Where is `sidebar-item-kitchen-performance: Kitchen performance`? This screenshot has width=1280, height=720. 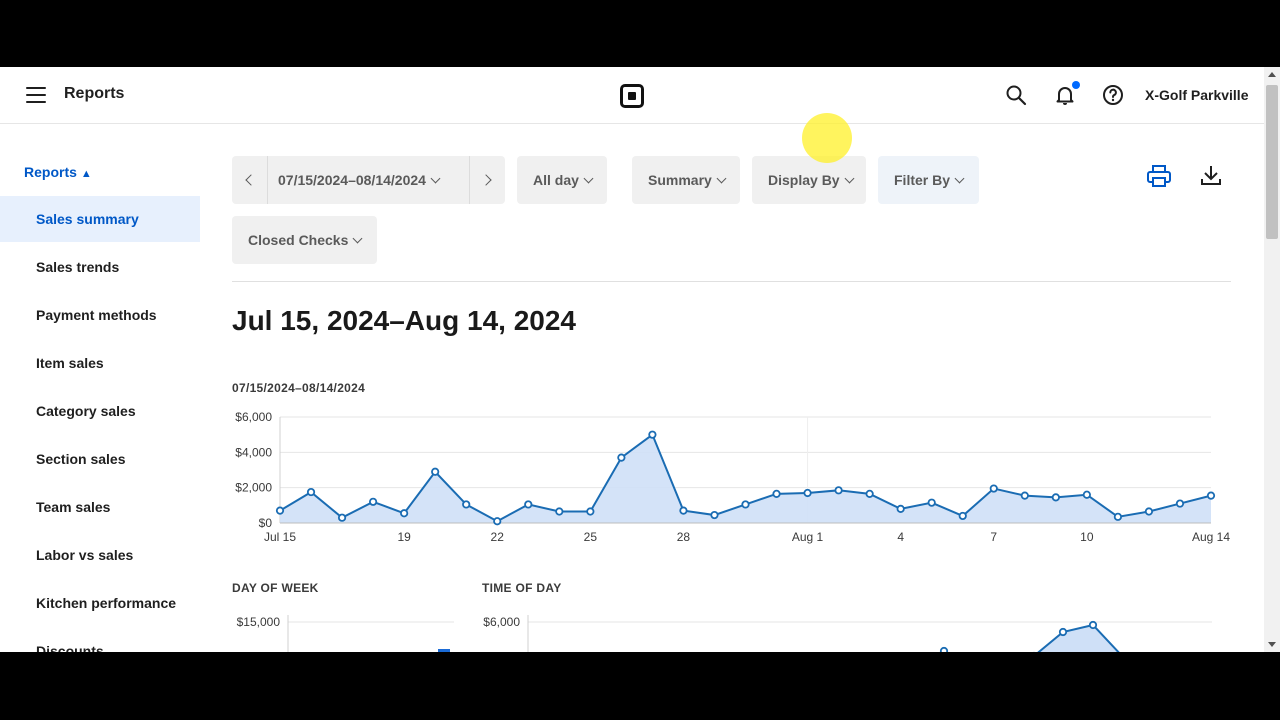 sidebar-item-kitchen-performance: Kitchen performance is located at coordinates (100, 603).